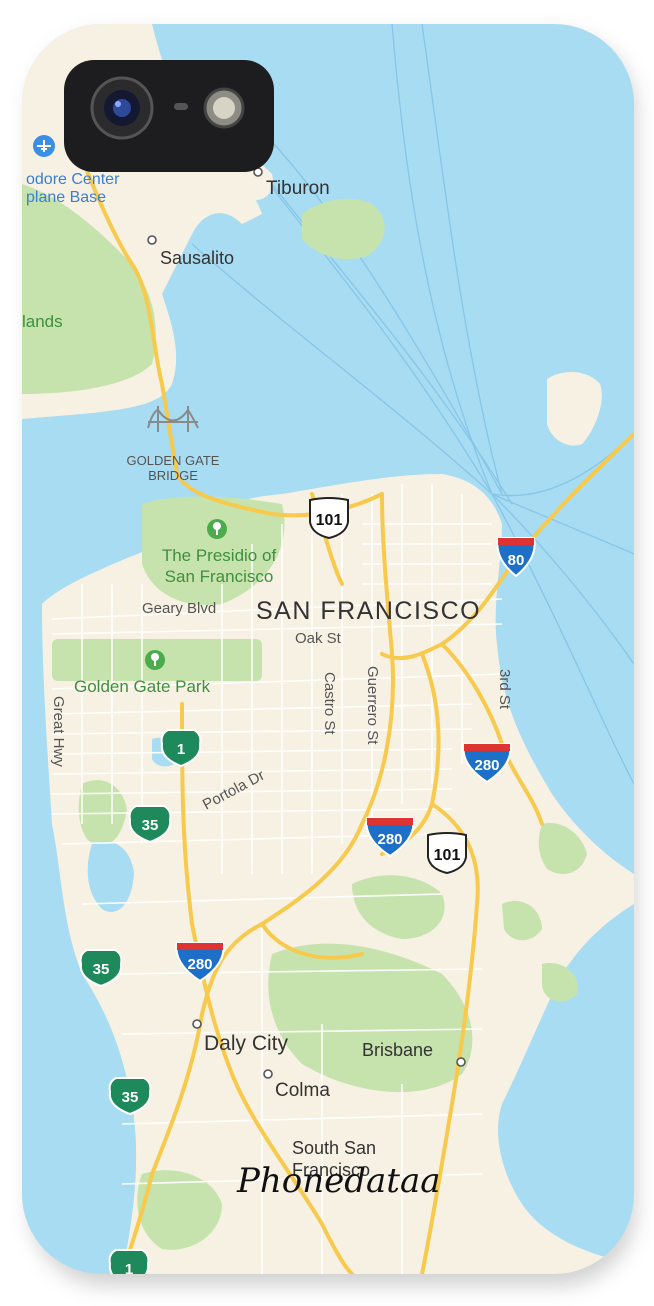 This screenshot has height=1306, width=654. Describe the element at coordinates (58, 731) in the screenshot. I see `street-great-hwy: Great Hwy` at that location.